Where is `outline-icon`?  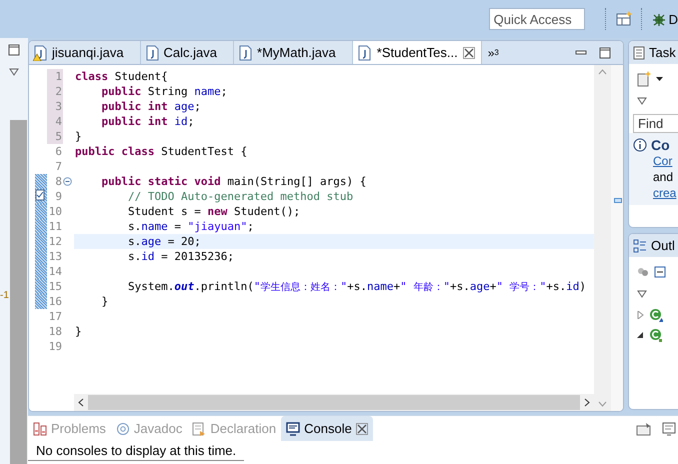
outline-icon is located at coordinates (640, 245).